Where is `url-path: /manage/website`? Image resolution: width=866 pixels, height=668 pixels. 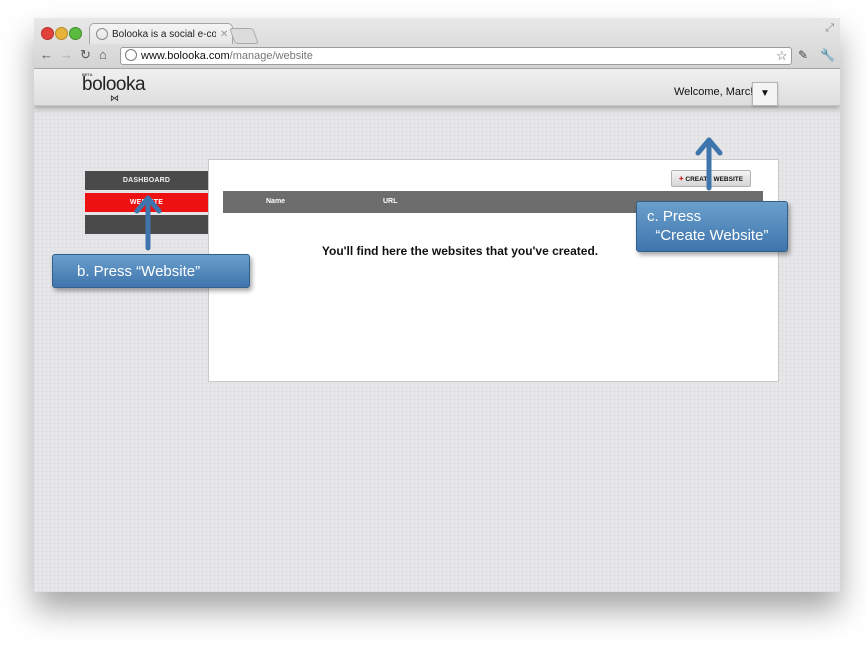 url-path: /manage/website is located at coordinates (271, 56).